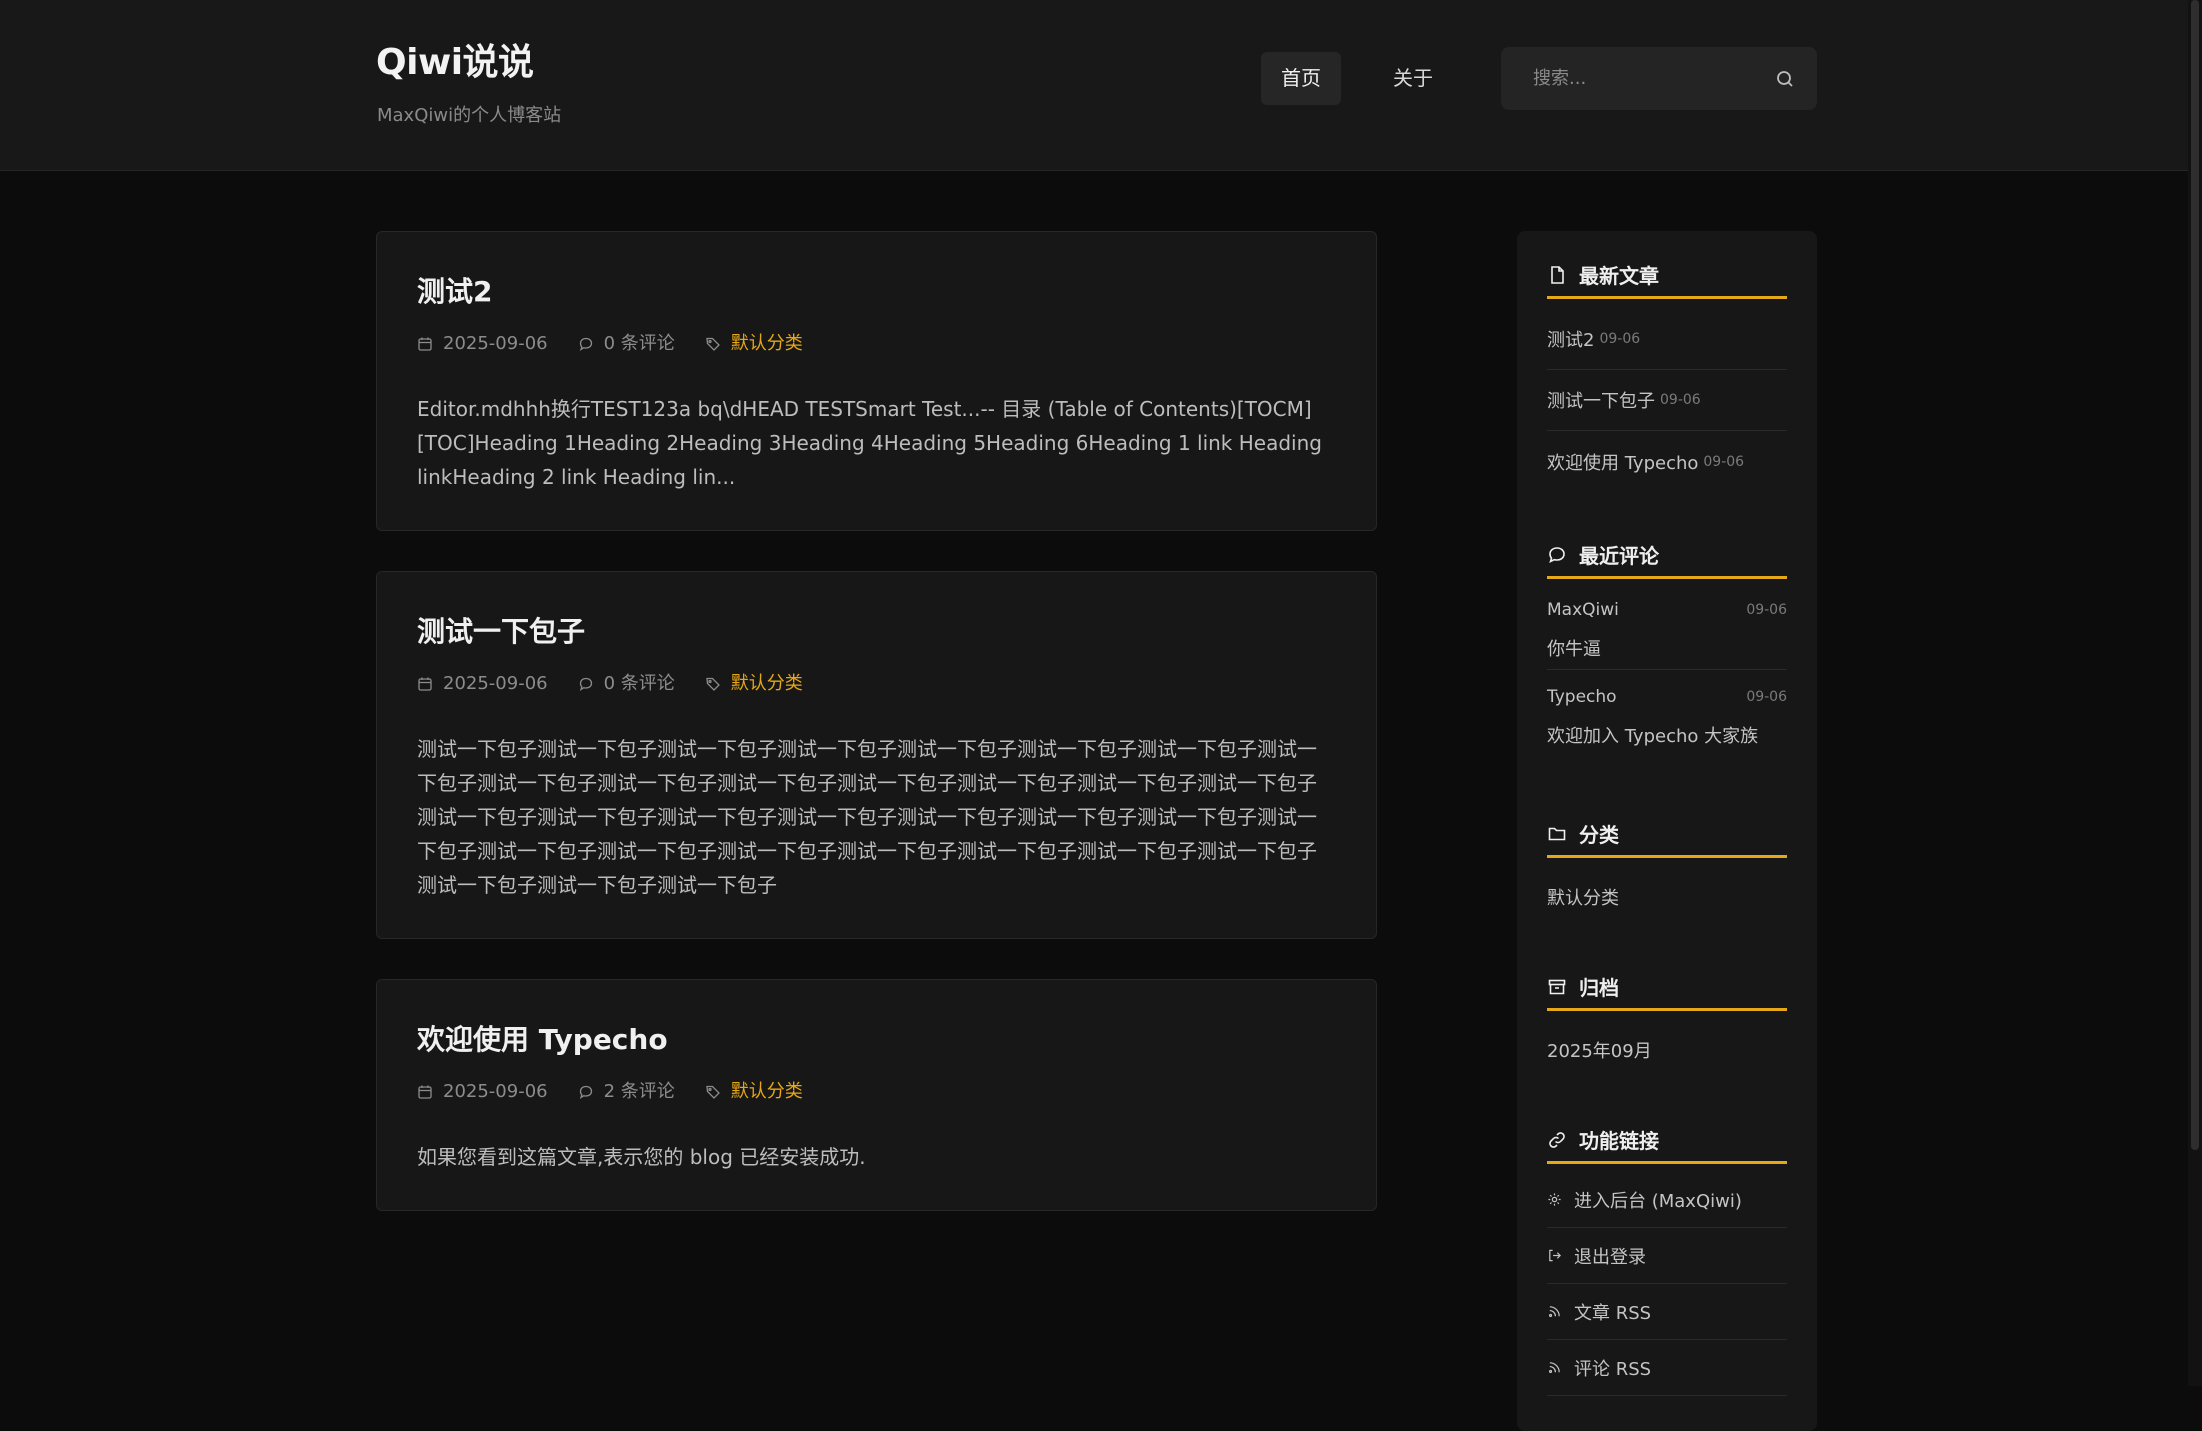 The height and width of the screenshot is (1431, 2202). I want to click on post-comments-text: 2 条评论, so click(639, 1091).